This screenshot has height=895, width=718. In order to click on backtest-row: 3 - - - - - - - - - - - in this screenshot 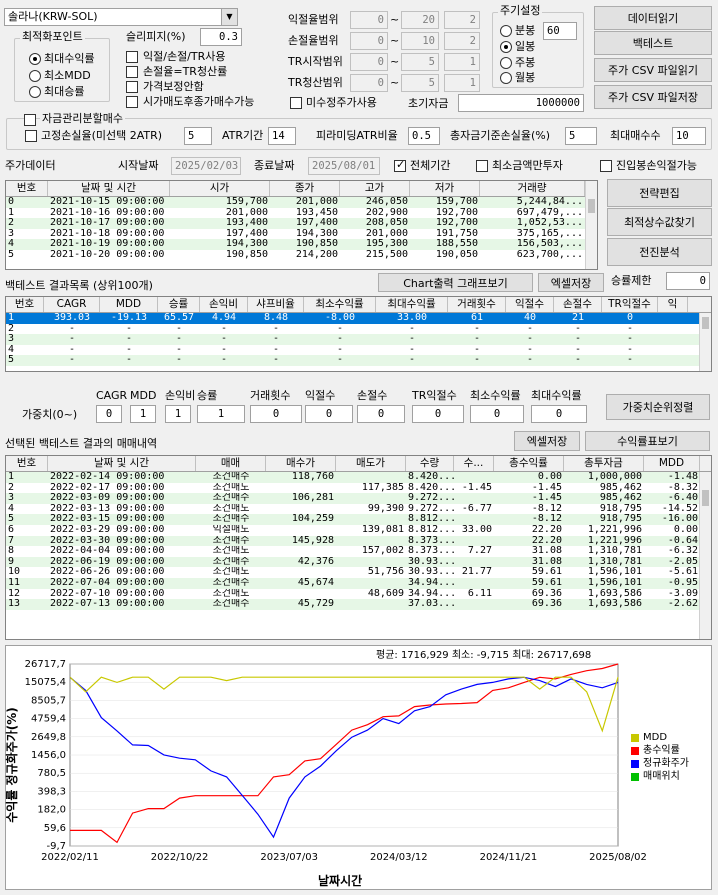, I will do `click(358, 339)`.